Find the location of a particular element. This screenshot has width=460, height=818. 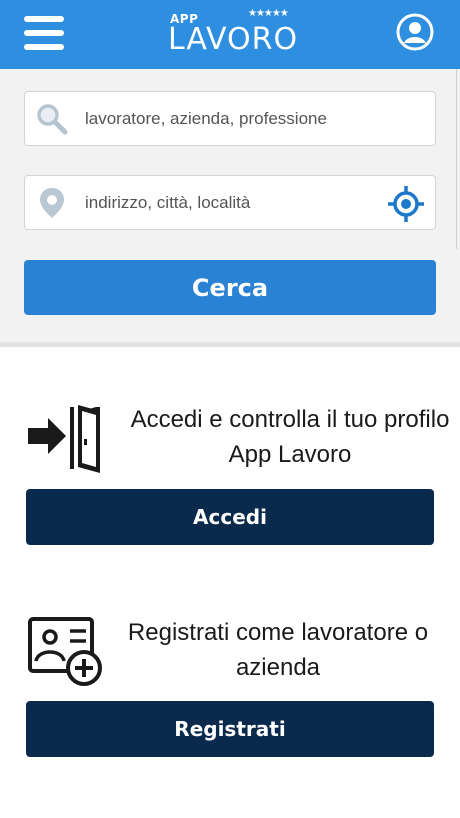

login-button: Accedi is located at coordinates (230, 517).